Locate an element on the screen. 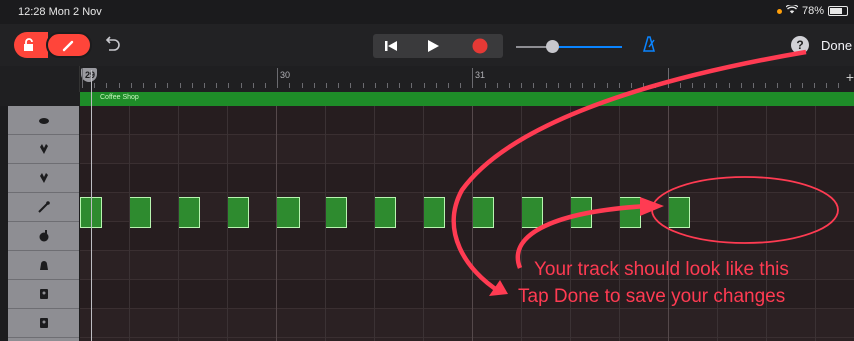 The width and height of the screenshot is (854, 341). annotation-line-1: Your track should look like this is located at coordinates (661, 269).